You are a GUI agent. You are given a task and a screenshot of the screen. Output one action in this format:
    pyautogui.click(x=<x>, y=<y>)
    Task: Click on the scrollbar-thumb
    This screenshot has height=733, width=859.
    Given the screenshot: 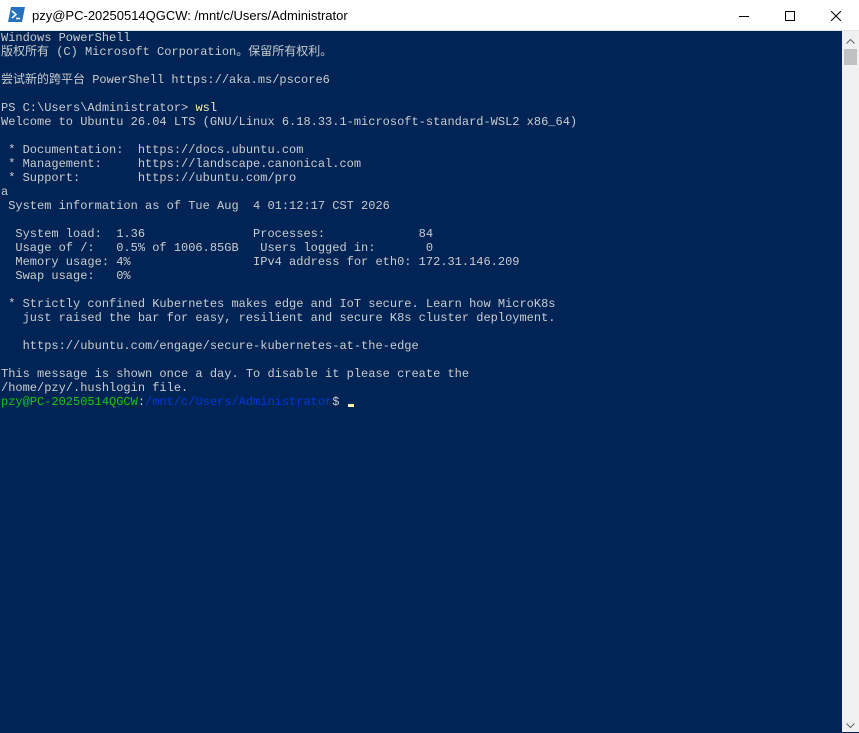 What is the action you would take?
    pyautogui.click(x=850, y=57)
    